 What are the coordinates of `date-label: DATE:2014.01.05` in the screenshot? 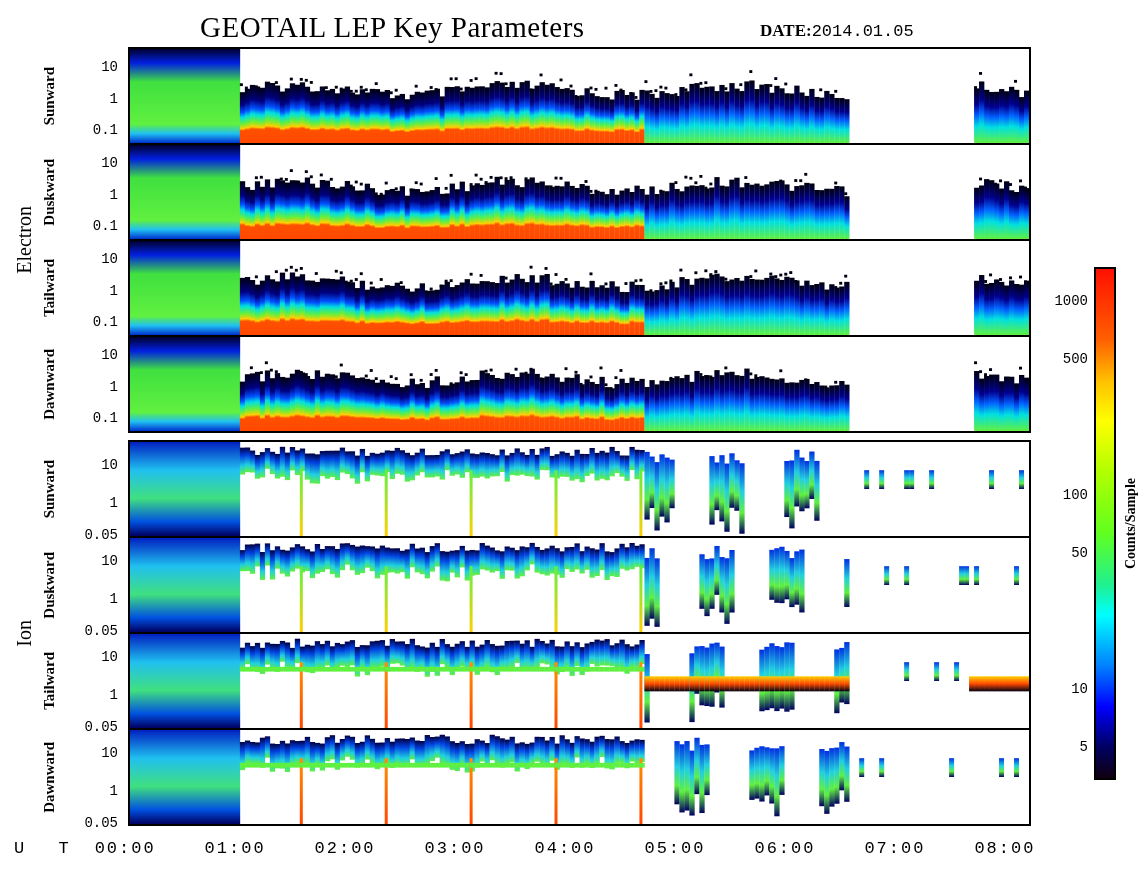 It's located at (837, 31).